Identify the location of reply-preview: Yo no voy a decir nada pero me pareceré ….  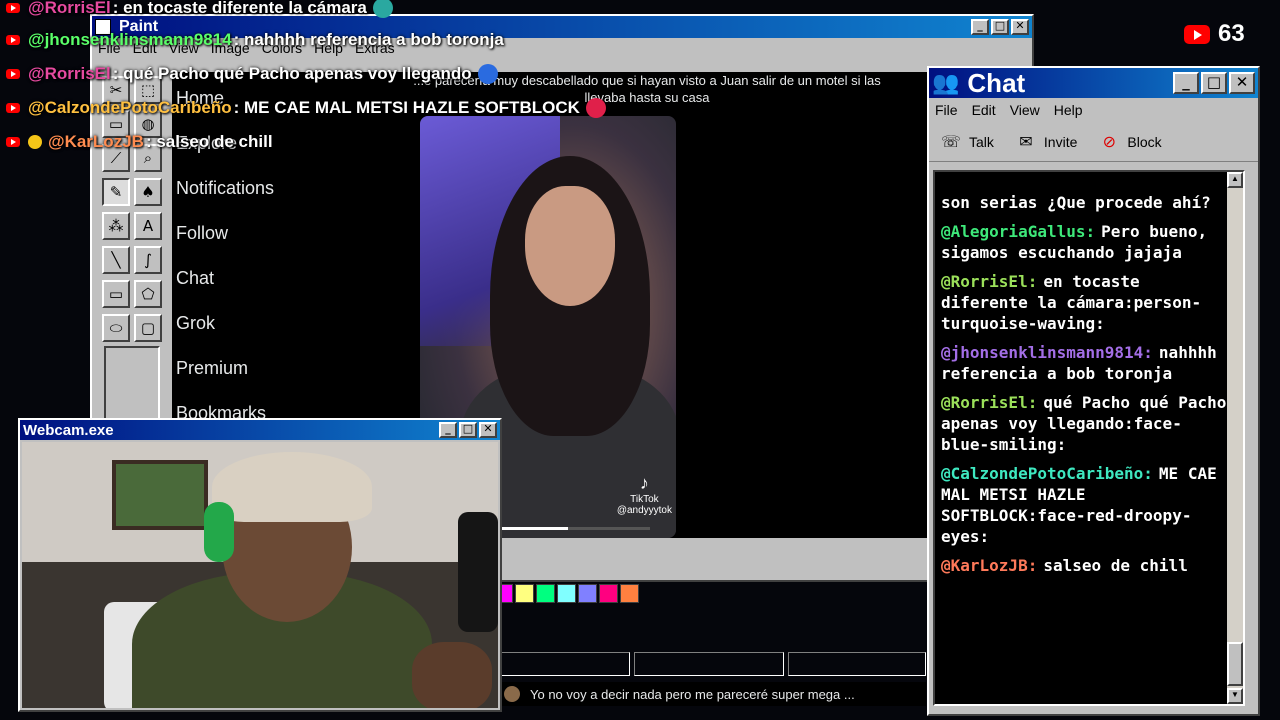
(713, 694).